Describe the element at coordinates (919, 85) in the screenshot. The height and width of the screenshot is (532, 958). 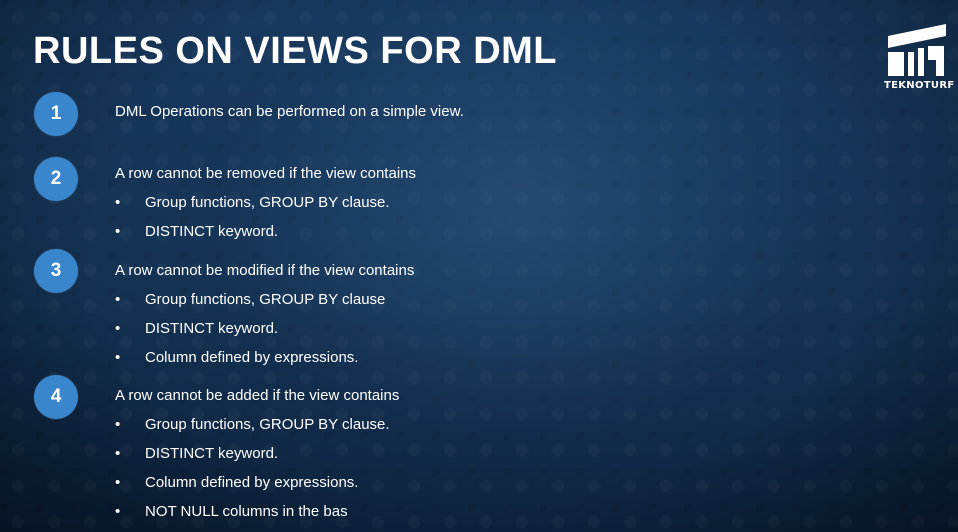
I see `logo-text: TEKNOTURF` at that location.